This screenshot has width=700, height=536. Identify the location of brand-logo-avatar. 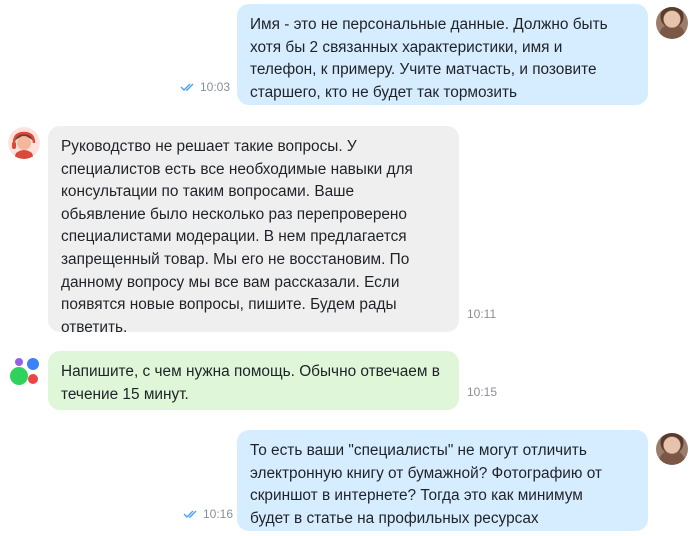
(24, 371).